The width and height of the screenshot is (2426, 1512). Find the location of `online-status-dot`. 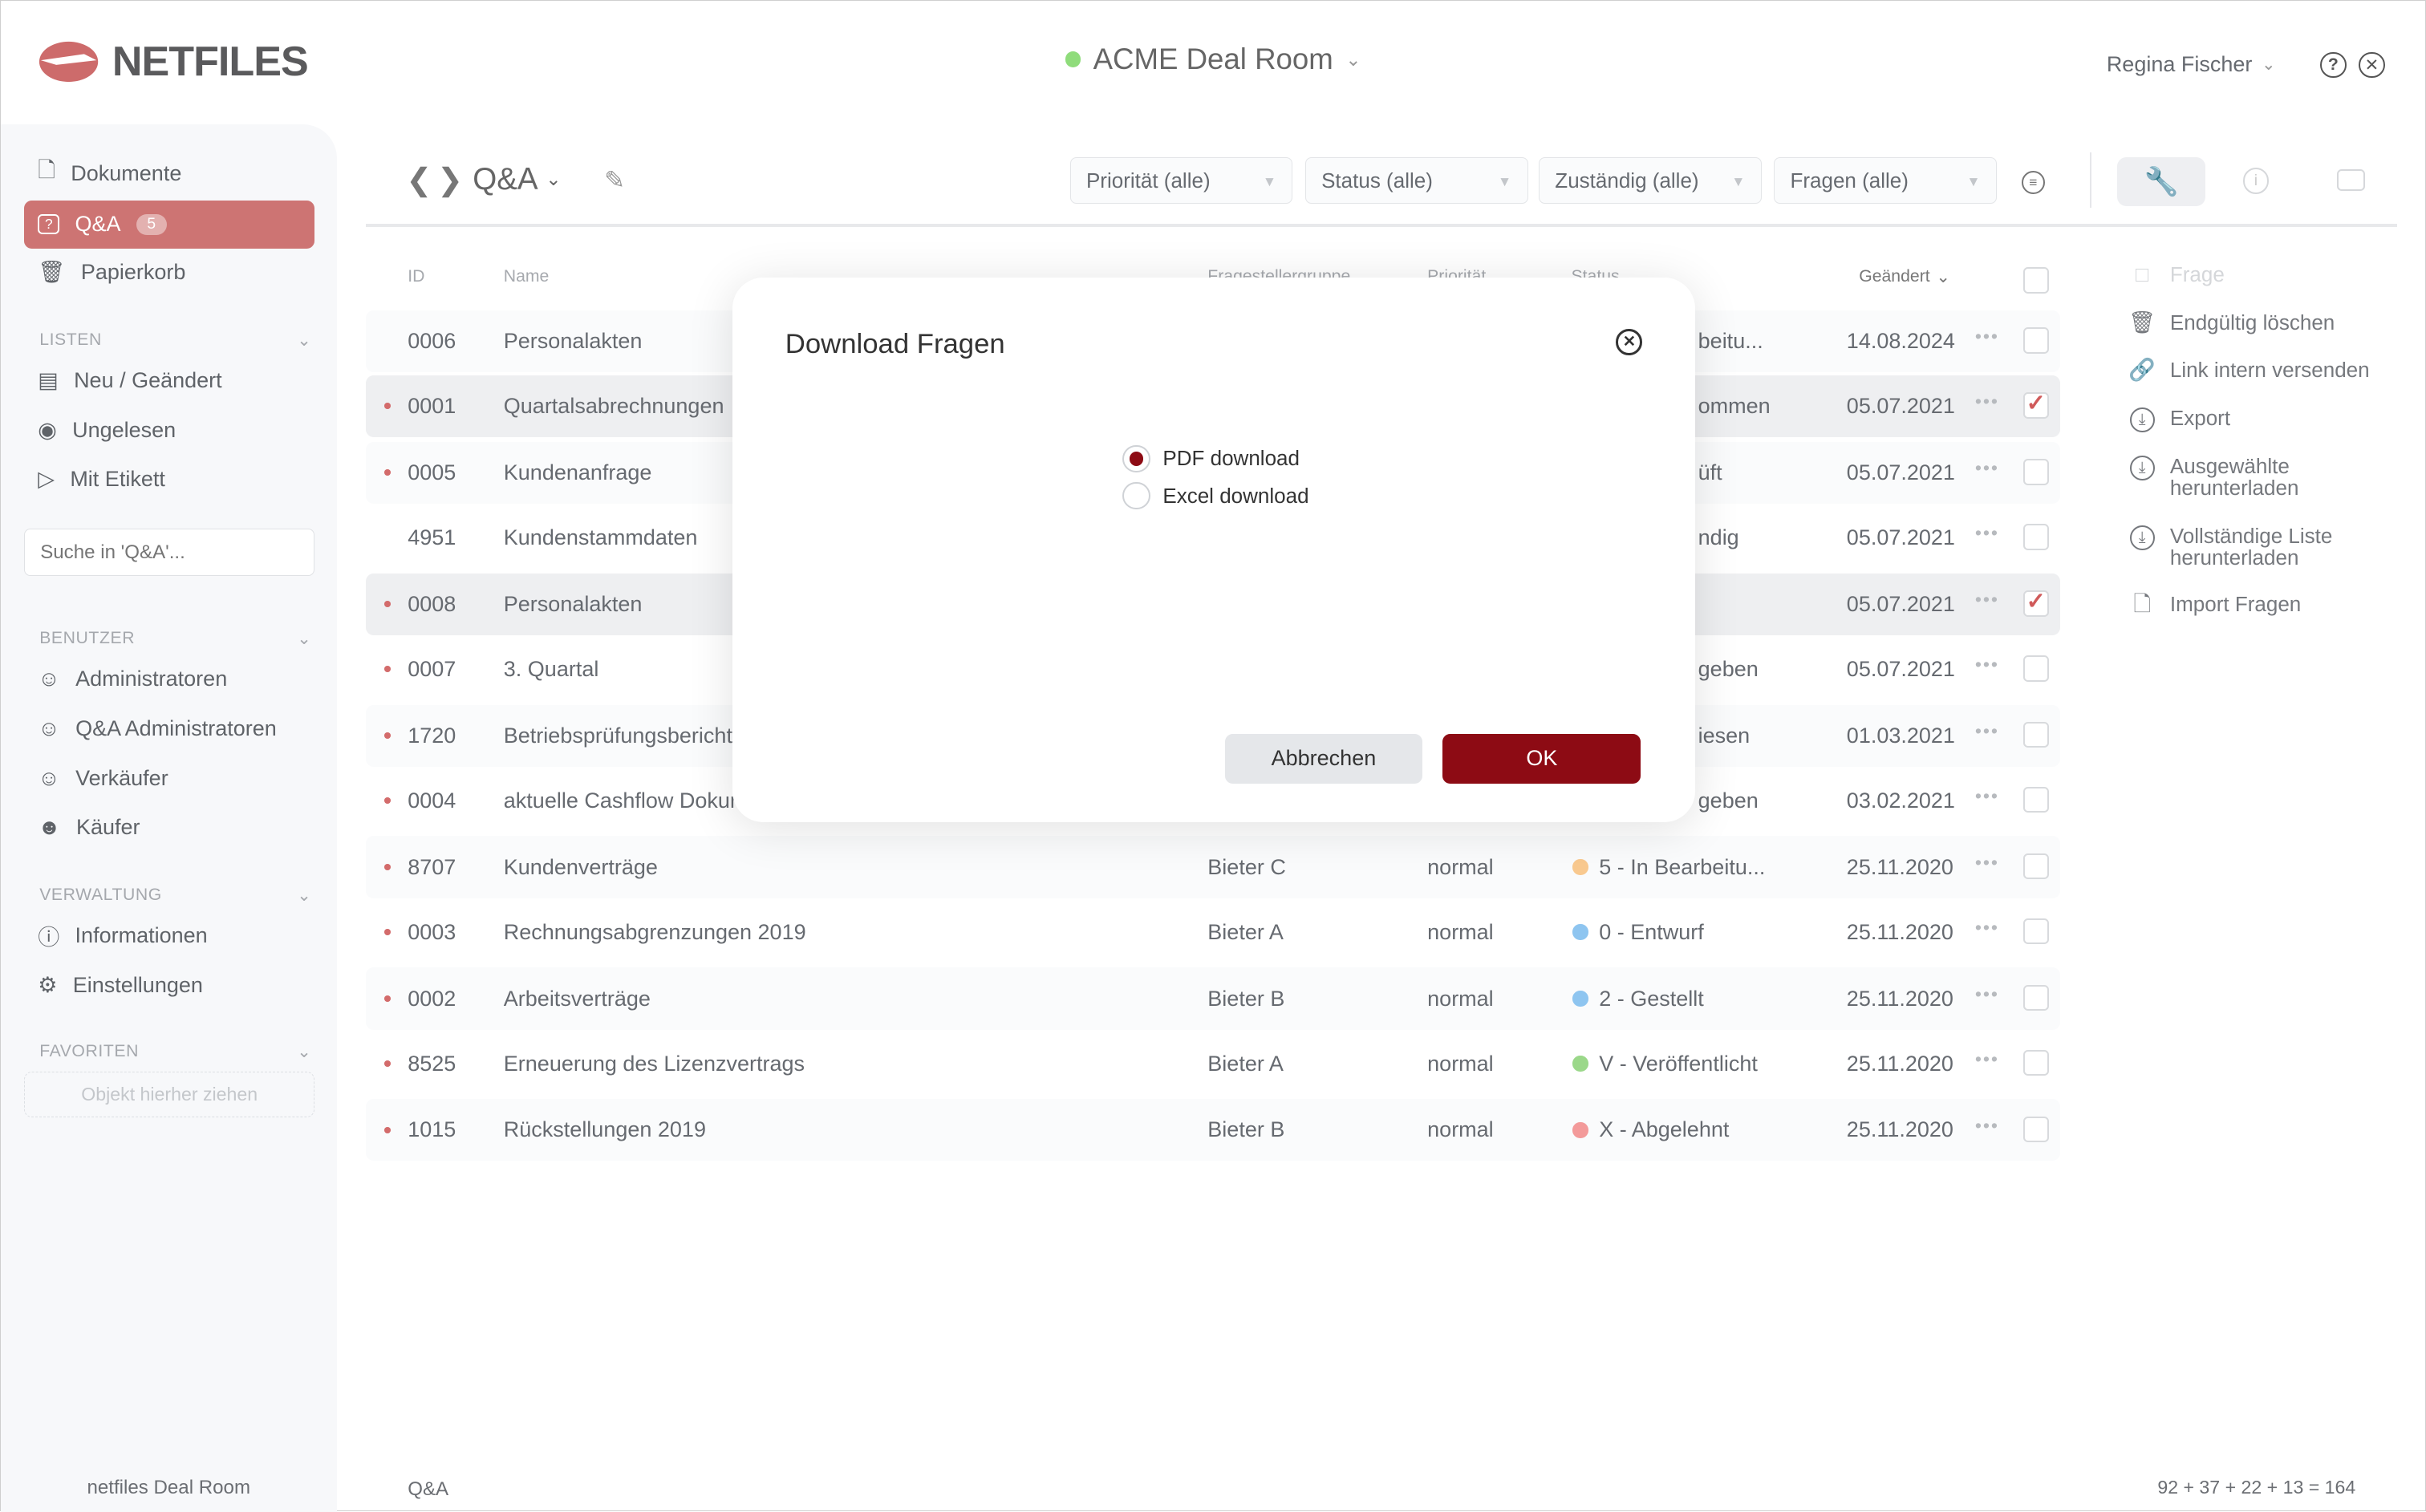

online-status-dot is located at coordinates (1073, 59).